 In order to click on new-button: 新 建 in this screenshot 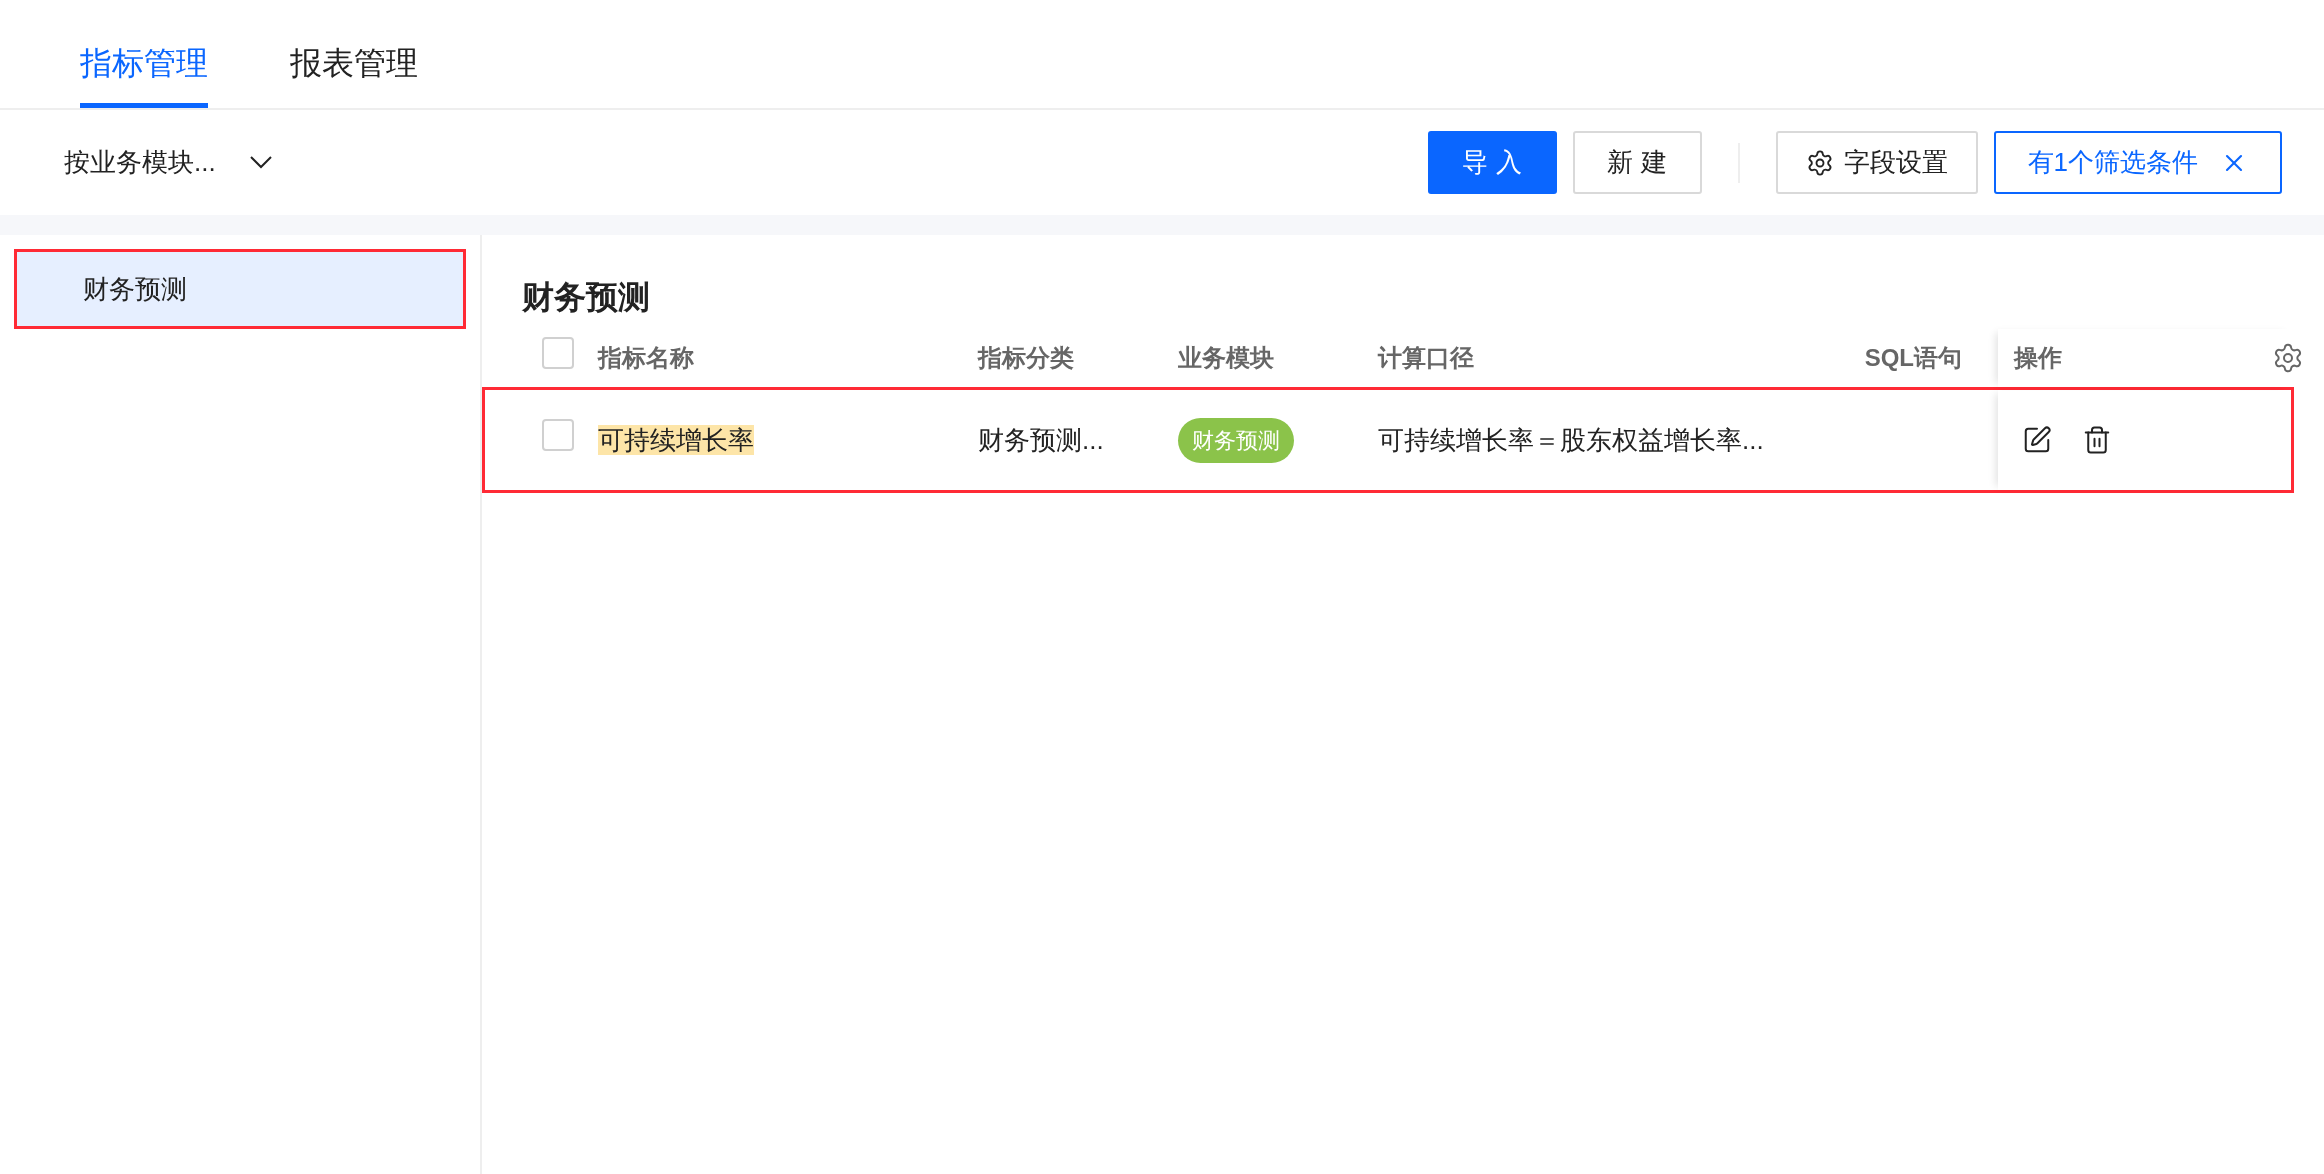, I will do `click(1637, 162)`.